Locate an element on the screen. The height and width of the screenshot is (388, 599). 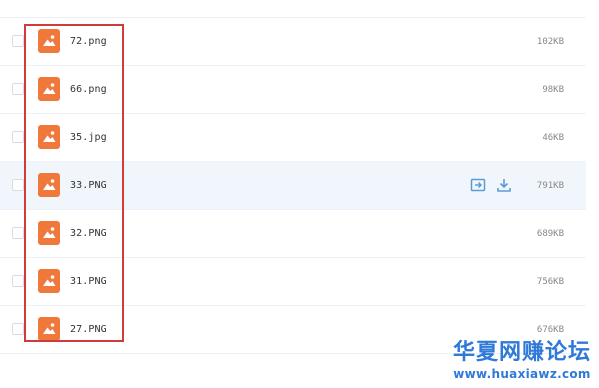
watermark-url: www.huaxiawz.com is located at coordinates (522, 374).